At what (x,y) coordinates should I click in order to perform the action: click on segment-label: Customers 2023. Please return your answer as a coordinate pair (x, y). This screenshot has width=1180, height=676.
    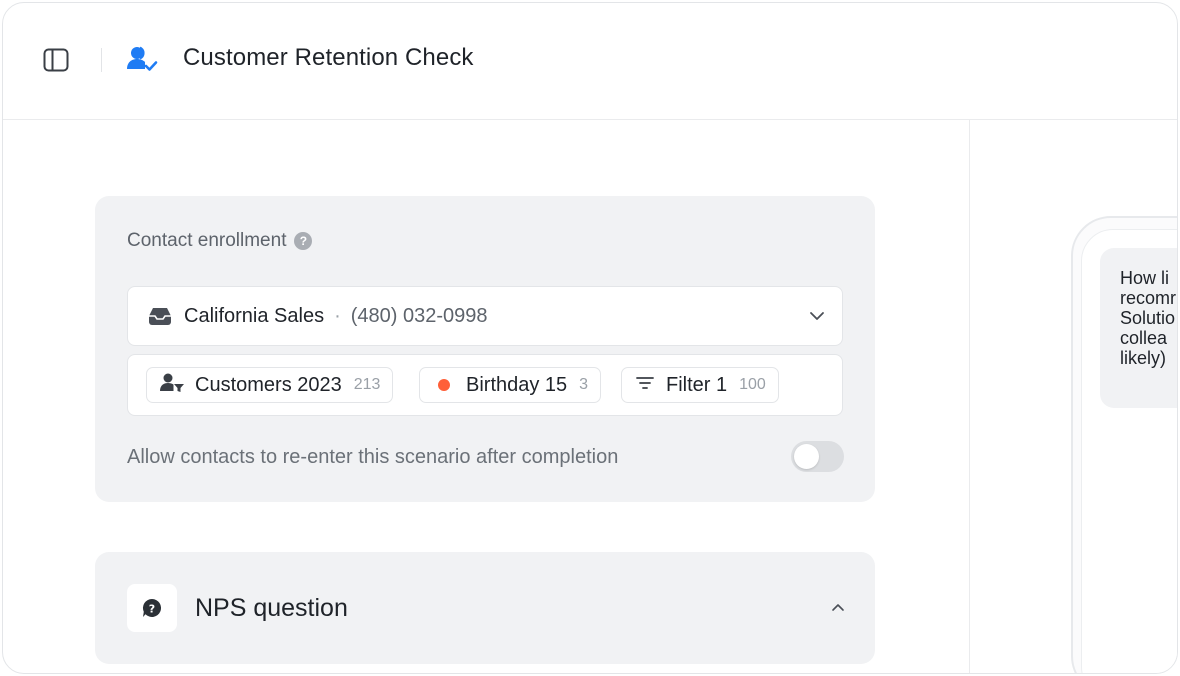
    Looking at the image, I should click on (268, 384).